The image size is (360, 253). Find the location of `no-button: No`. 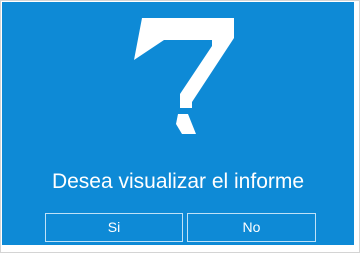

no-button: No is located at coordinates (251, 227).